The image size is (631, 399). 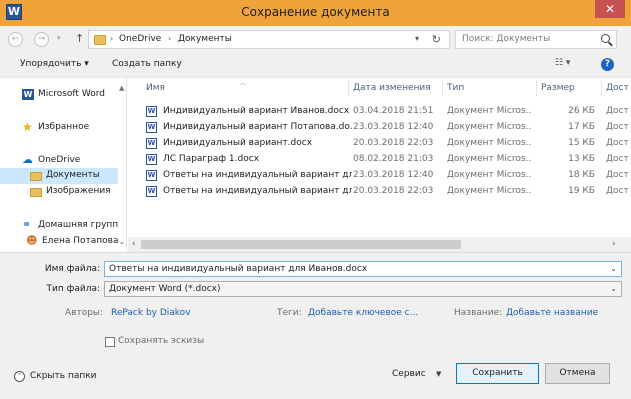 I want to click on scroll-left-icon: ‹, so click(x=134, y=244).